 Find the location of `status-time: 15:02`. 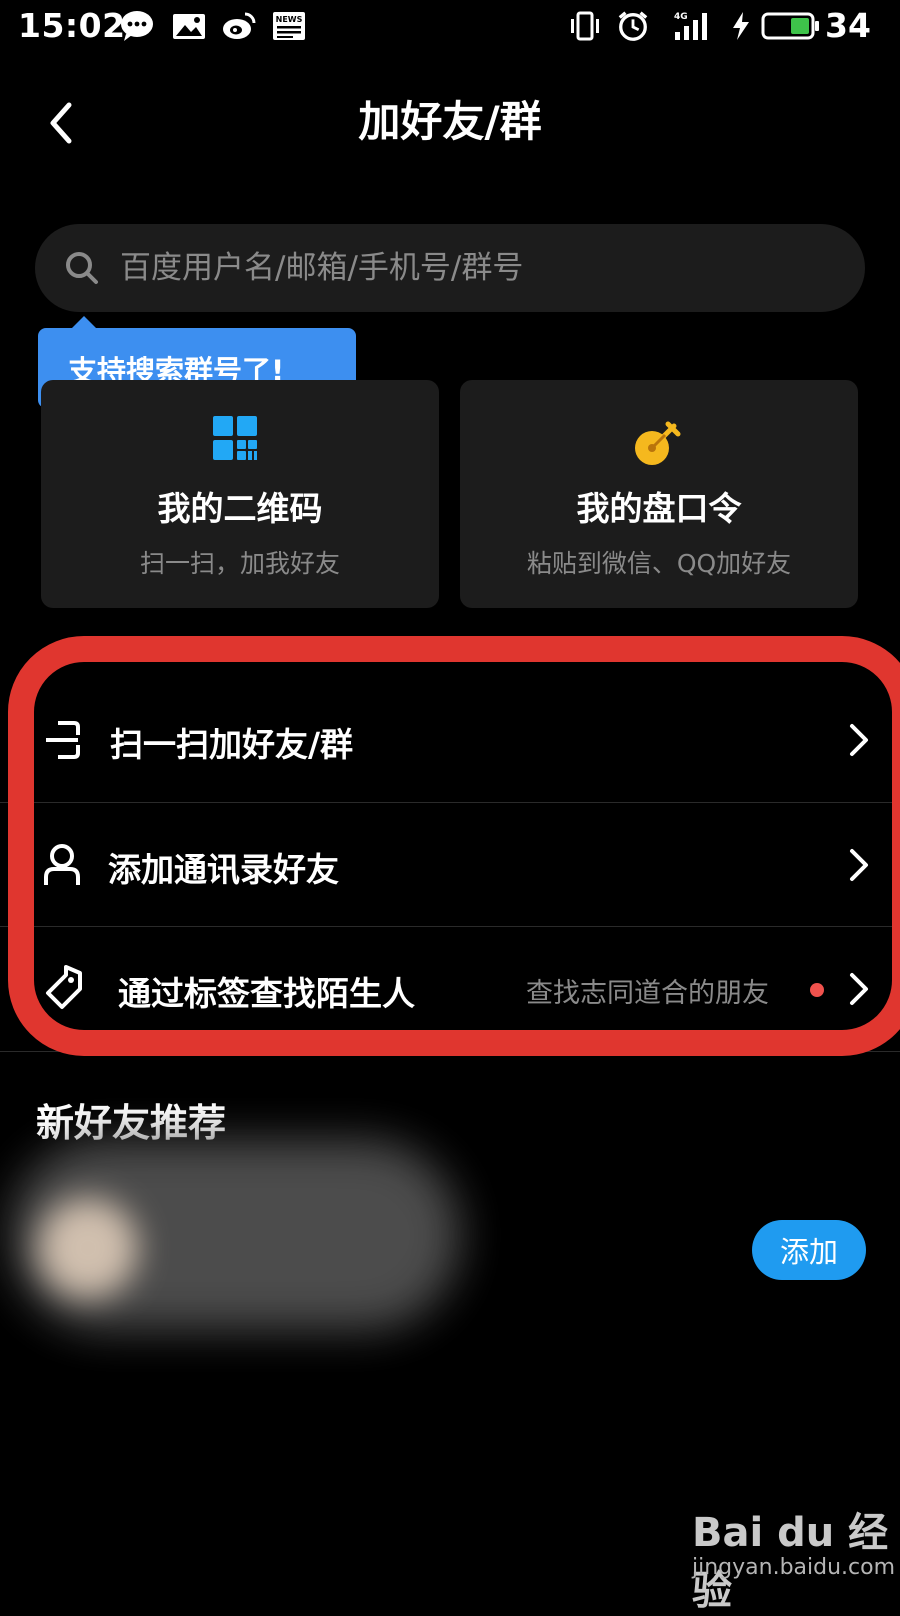

status-time: 15:02 is located at coordinates (72, 25).